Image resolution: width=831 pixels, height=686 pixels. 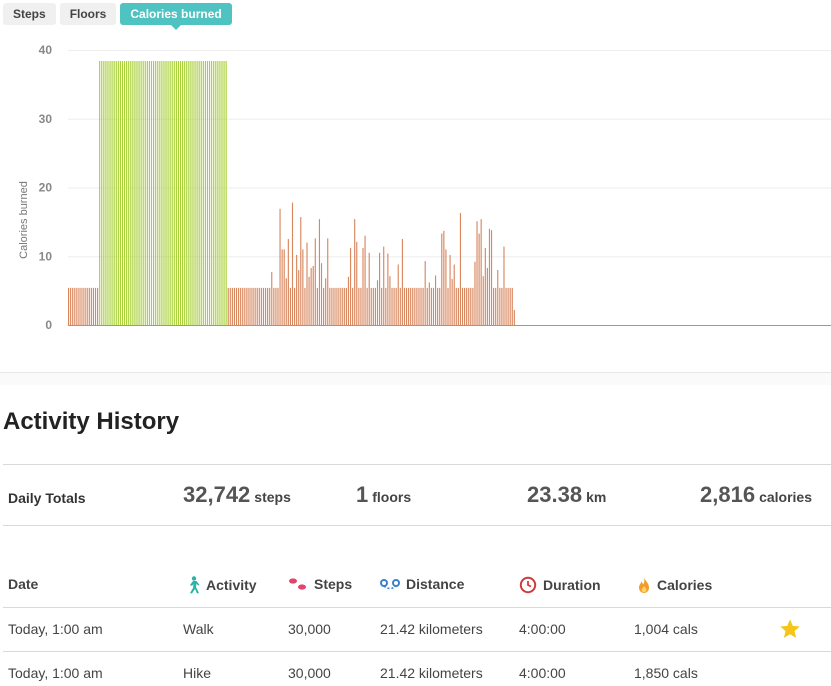 I want to click on column-header-steps: Steps, so click(x=320, y=584).